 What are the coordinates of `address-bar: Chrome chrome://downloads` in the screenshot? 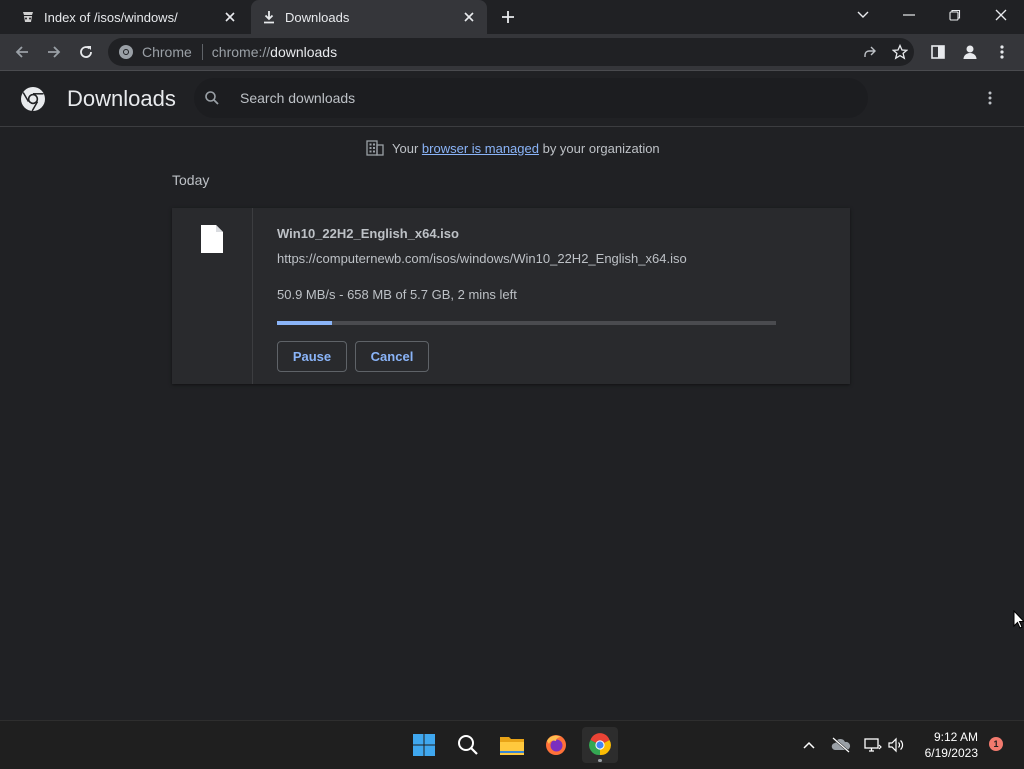 It's located at (511, 52).